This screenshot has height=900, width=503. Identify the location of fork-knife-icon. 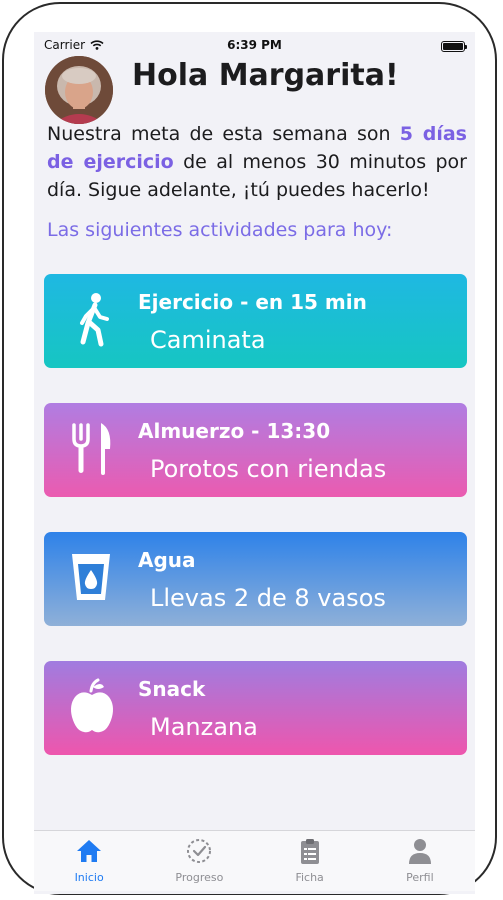
(91, 449).